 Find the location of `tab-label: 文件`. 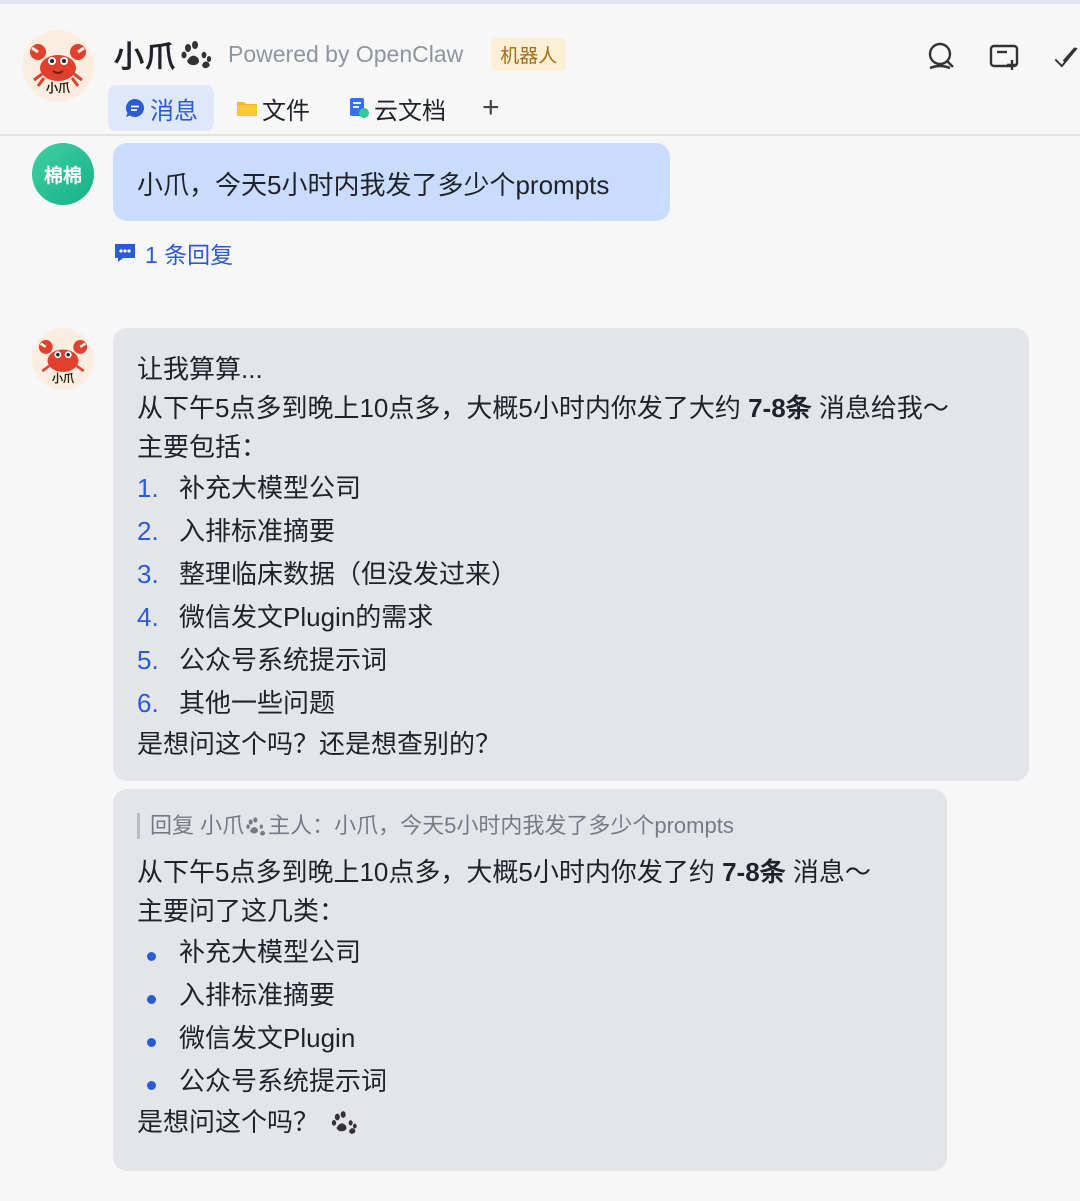

tab-label: 文件 is located at coordinates (286, 111).